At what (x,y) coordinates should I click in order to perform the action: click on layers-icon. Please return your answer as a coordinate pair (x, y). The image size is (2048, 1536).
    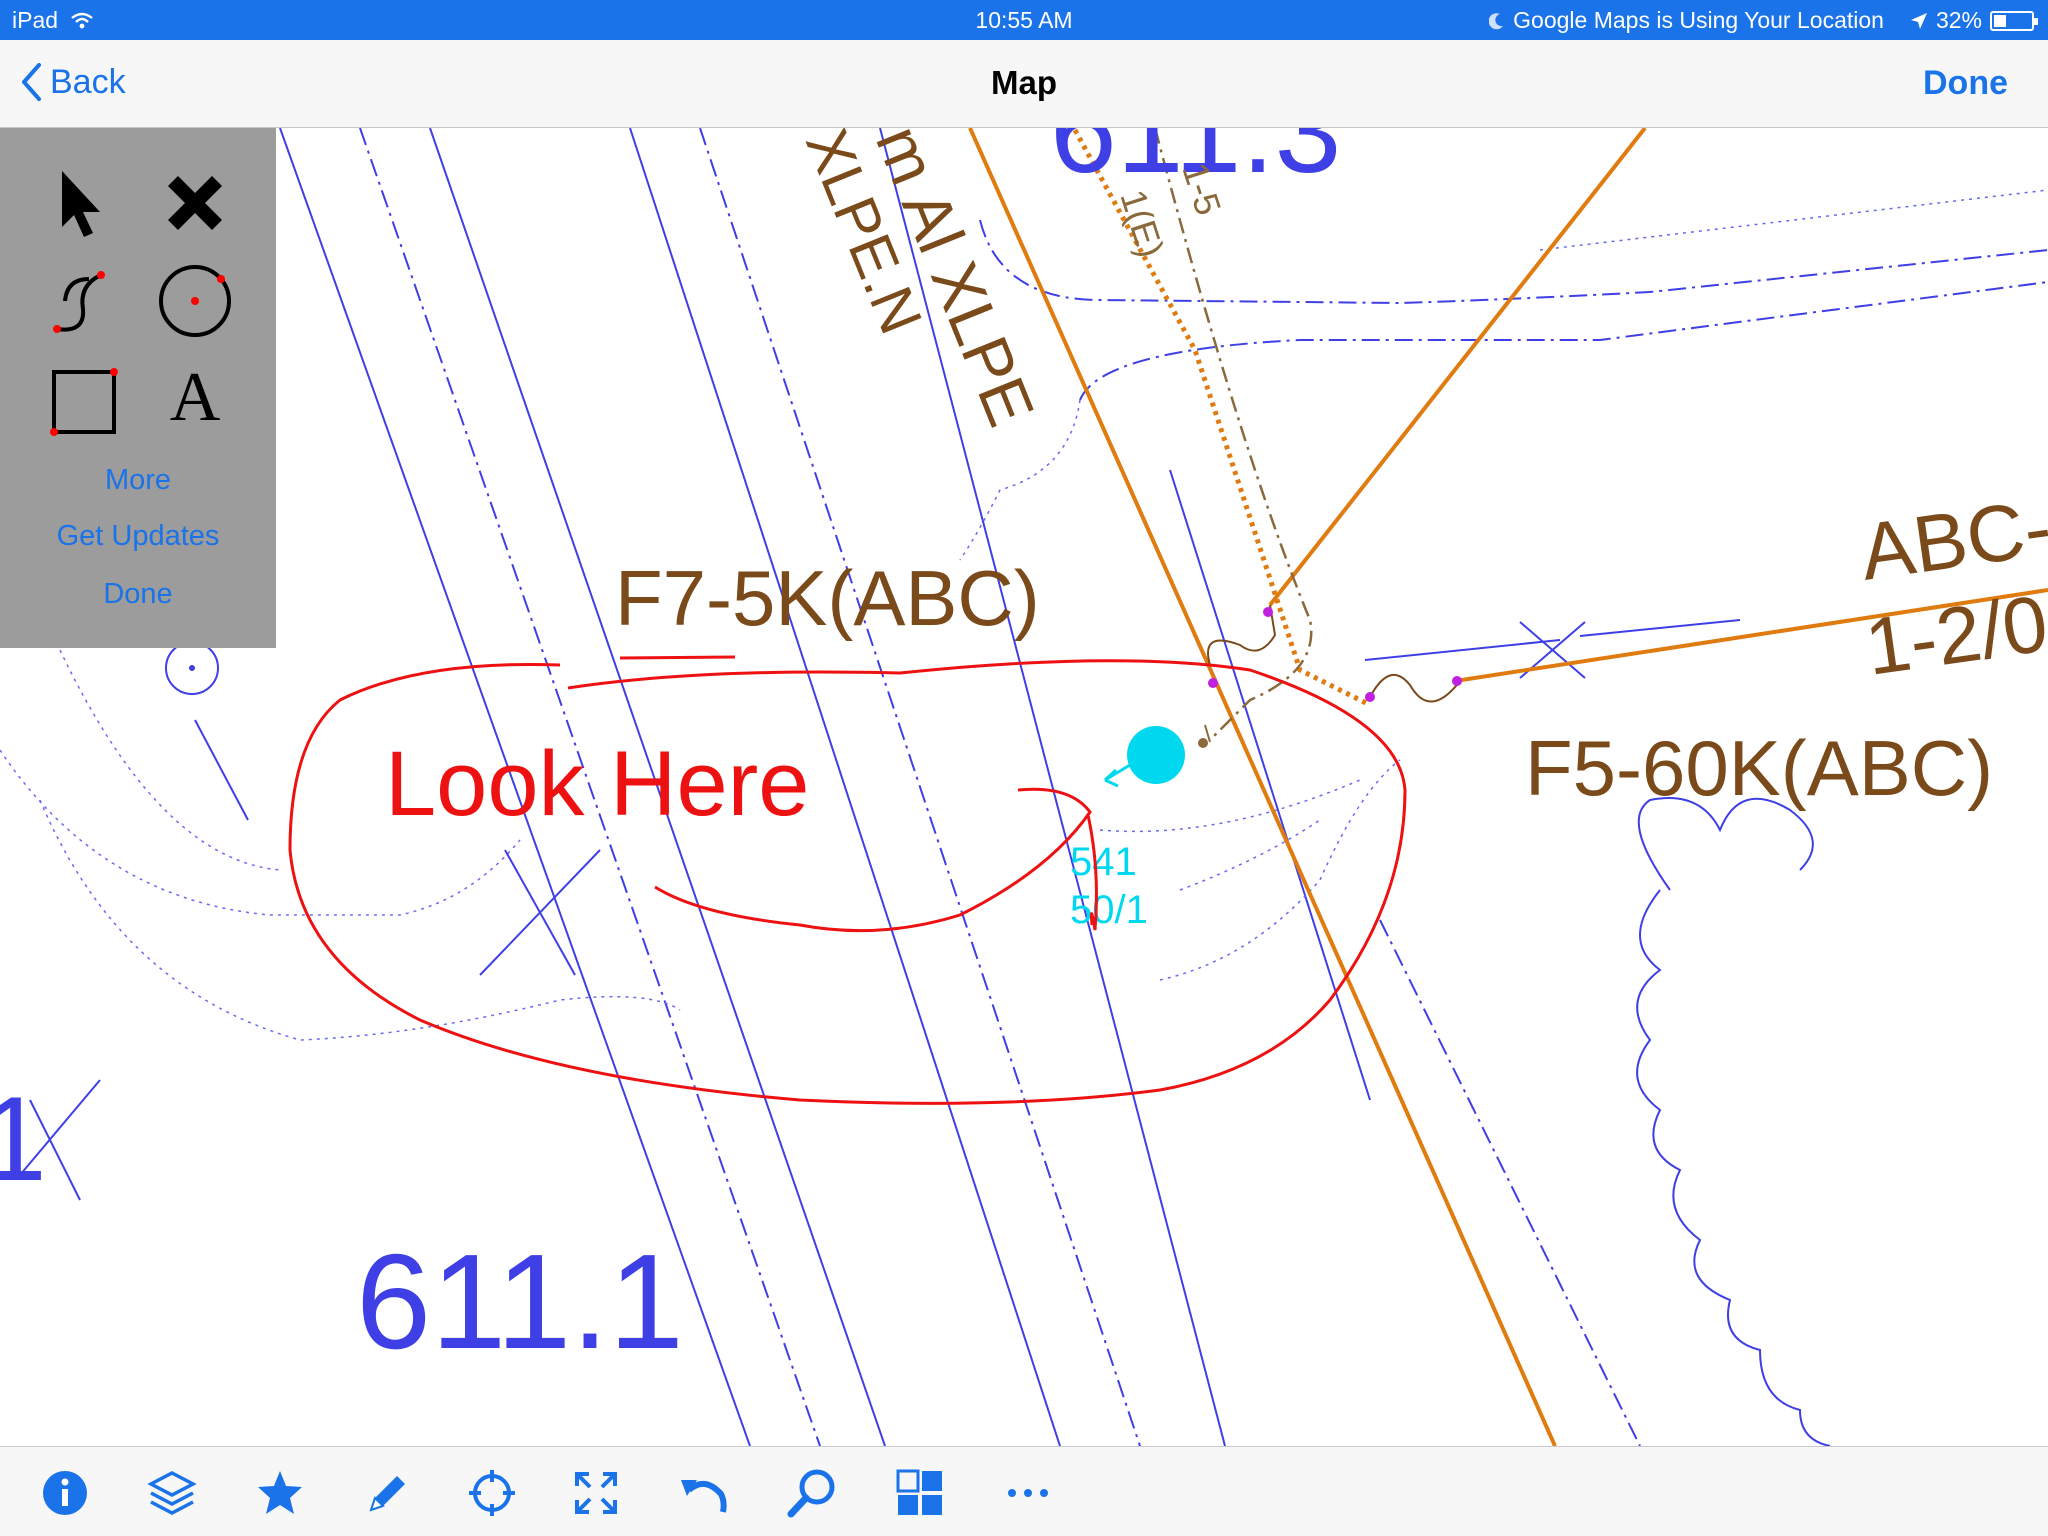
    Looking at the image, I should click on (172, 1493).